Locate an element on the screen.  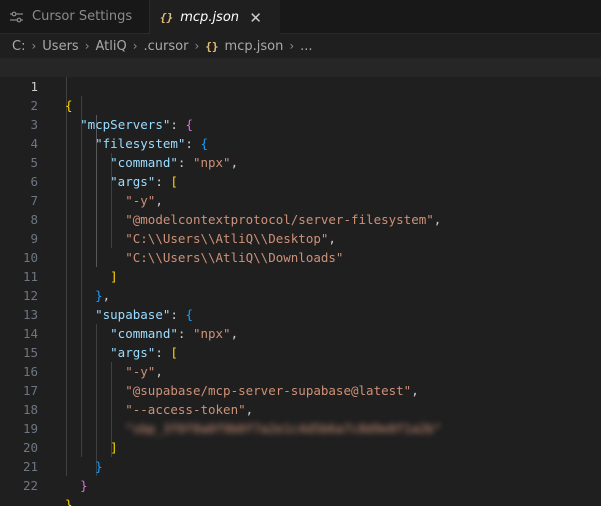
code-line: 2 "mcpServers": { is located at coordinates (300, 104).